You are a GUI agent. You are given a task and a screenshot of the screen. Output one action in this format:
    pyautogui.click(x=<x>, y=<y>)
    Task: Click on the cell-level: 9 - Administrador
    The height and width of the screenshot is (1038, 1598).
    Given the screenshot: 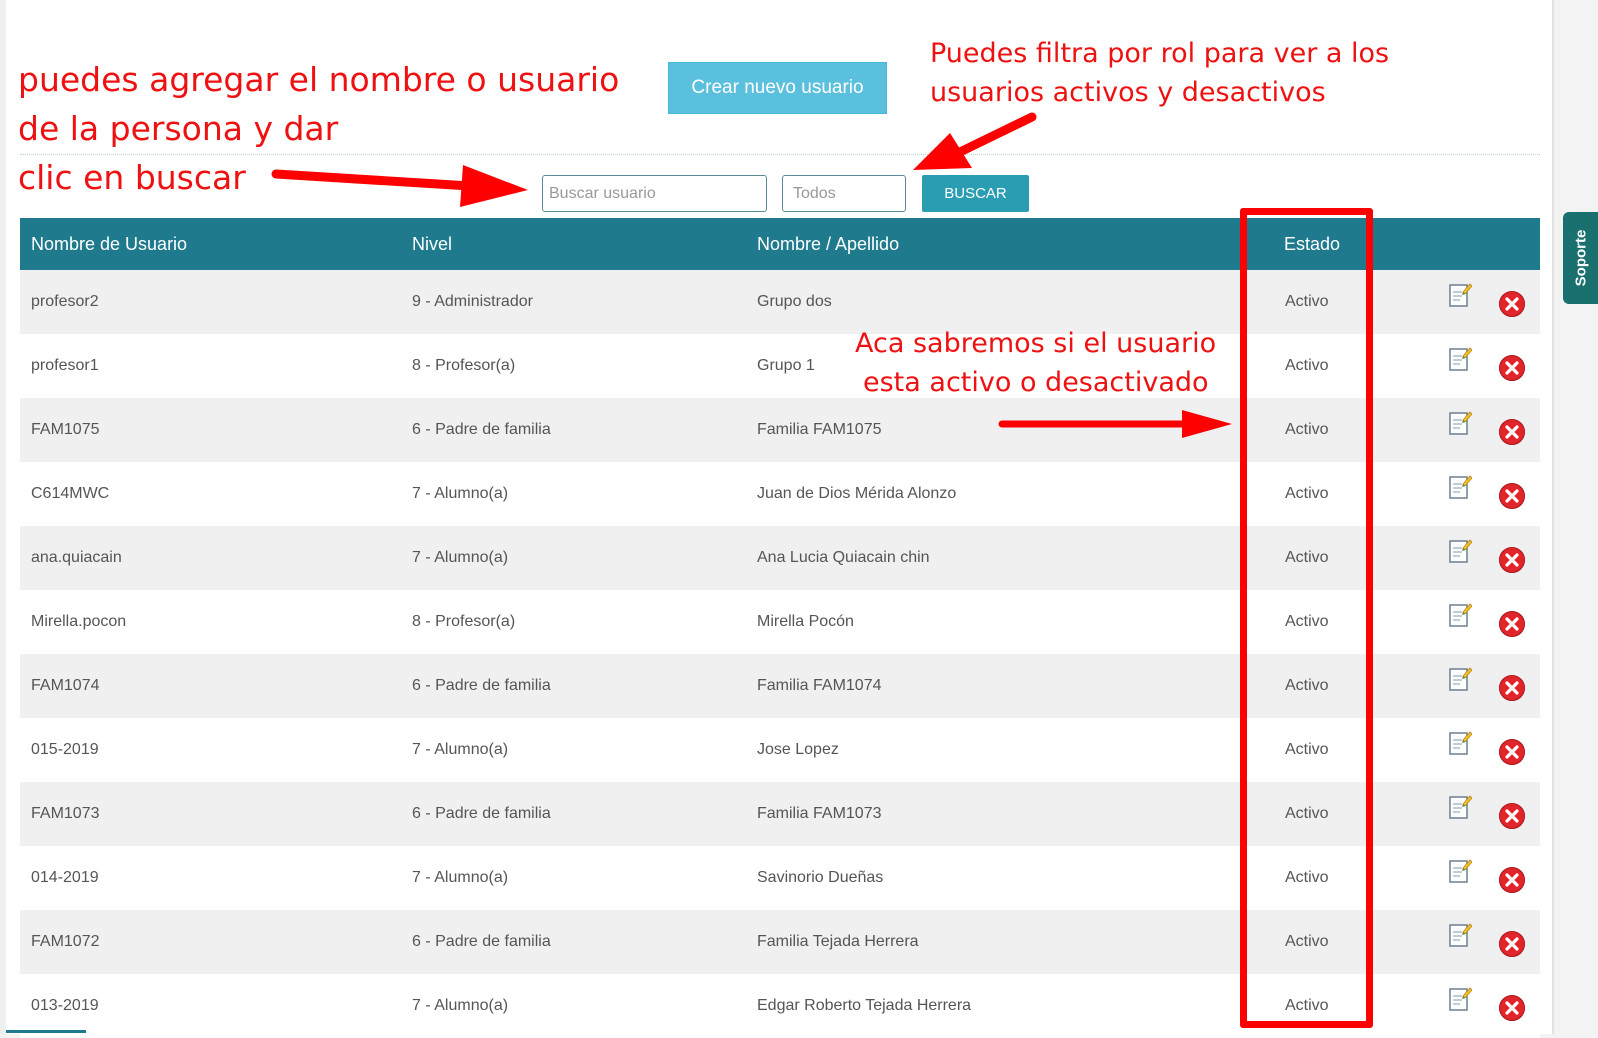 What is the action you would take?
    pyautogui.click(x=472, y=301)
    